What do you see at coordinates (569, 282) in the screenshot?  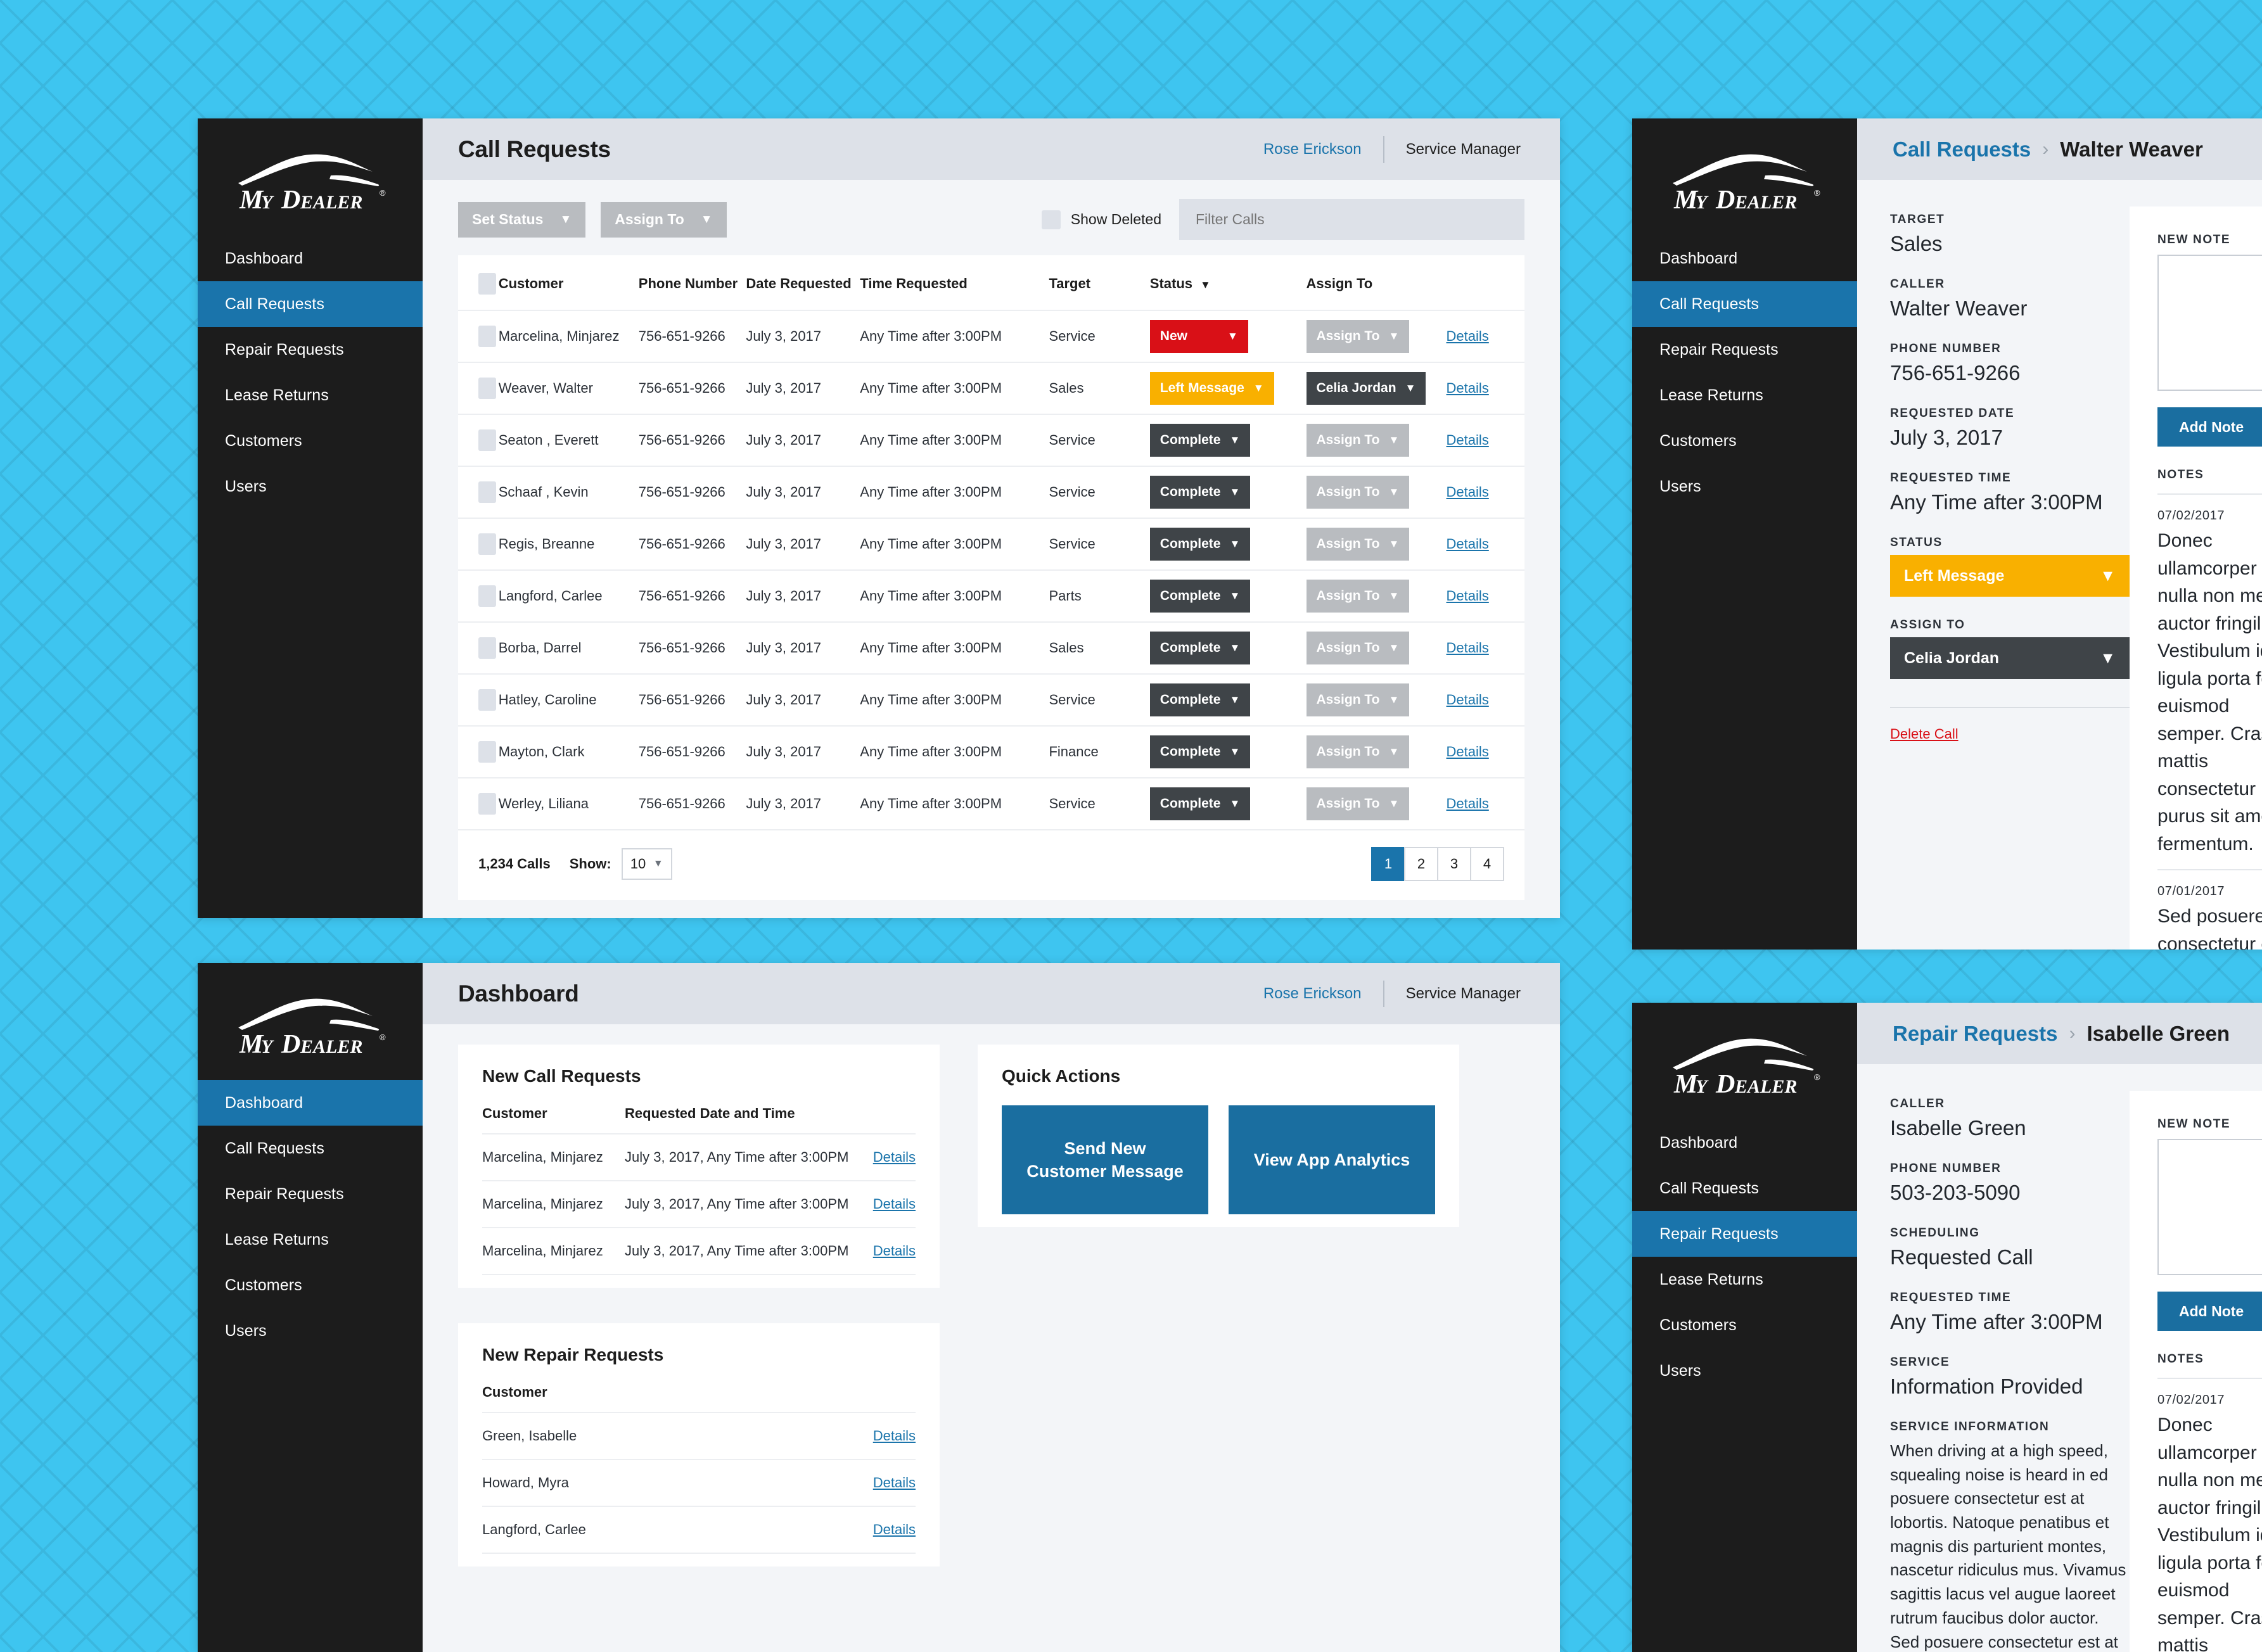 I see `column-header-customer: Customer` at bounding box center [569, 282].